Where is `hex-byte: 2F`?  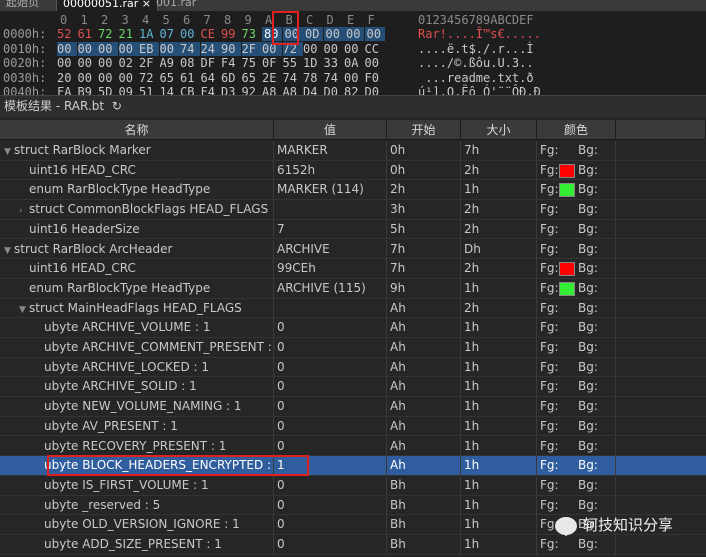
hex-byte: 2F is located at coordinates (251, 48).